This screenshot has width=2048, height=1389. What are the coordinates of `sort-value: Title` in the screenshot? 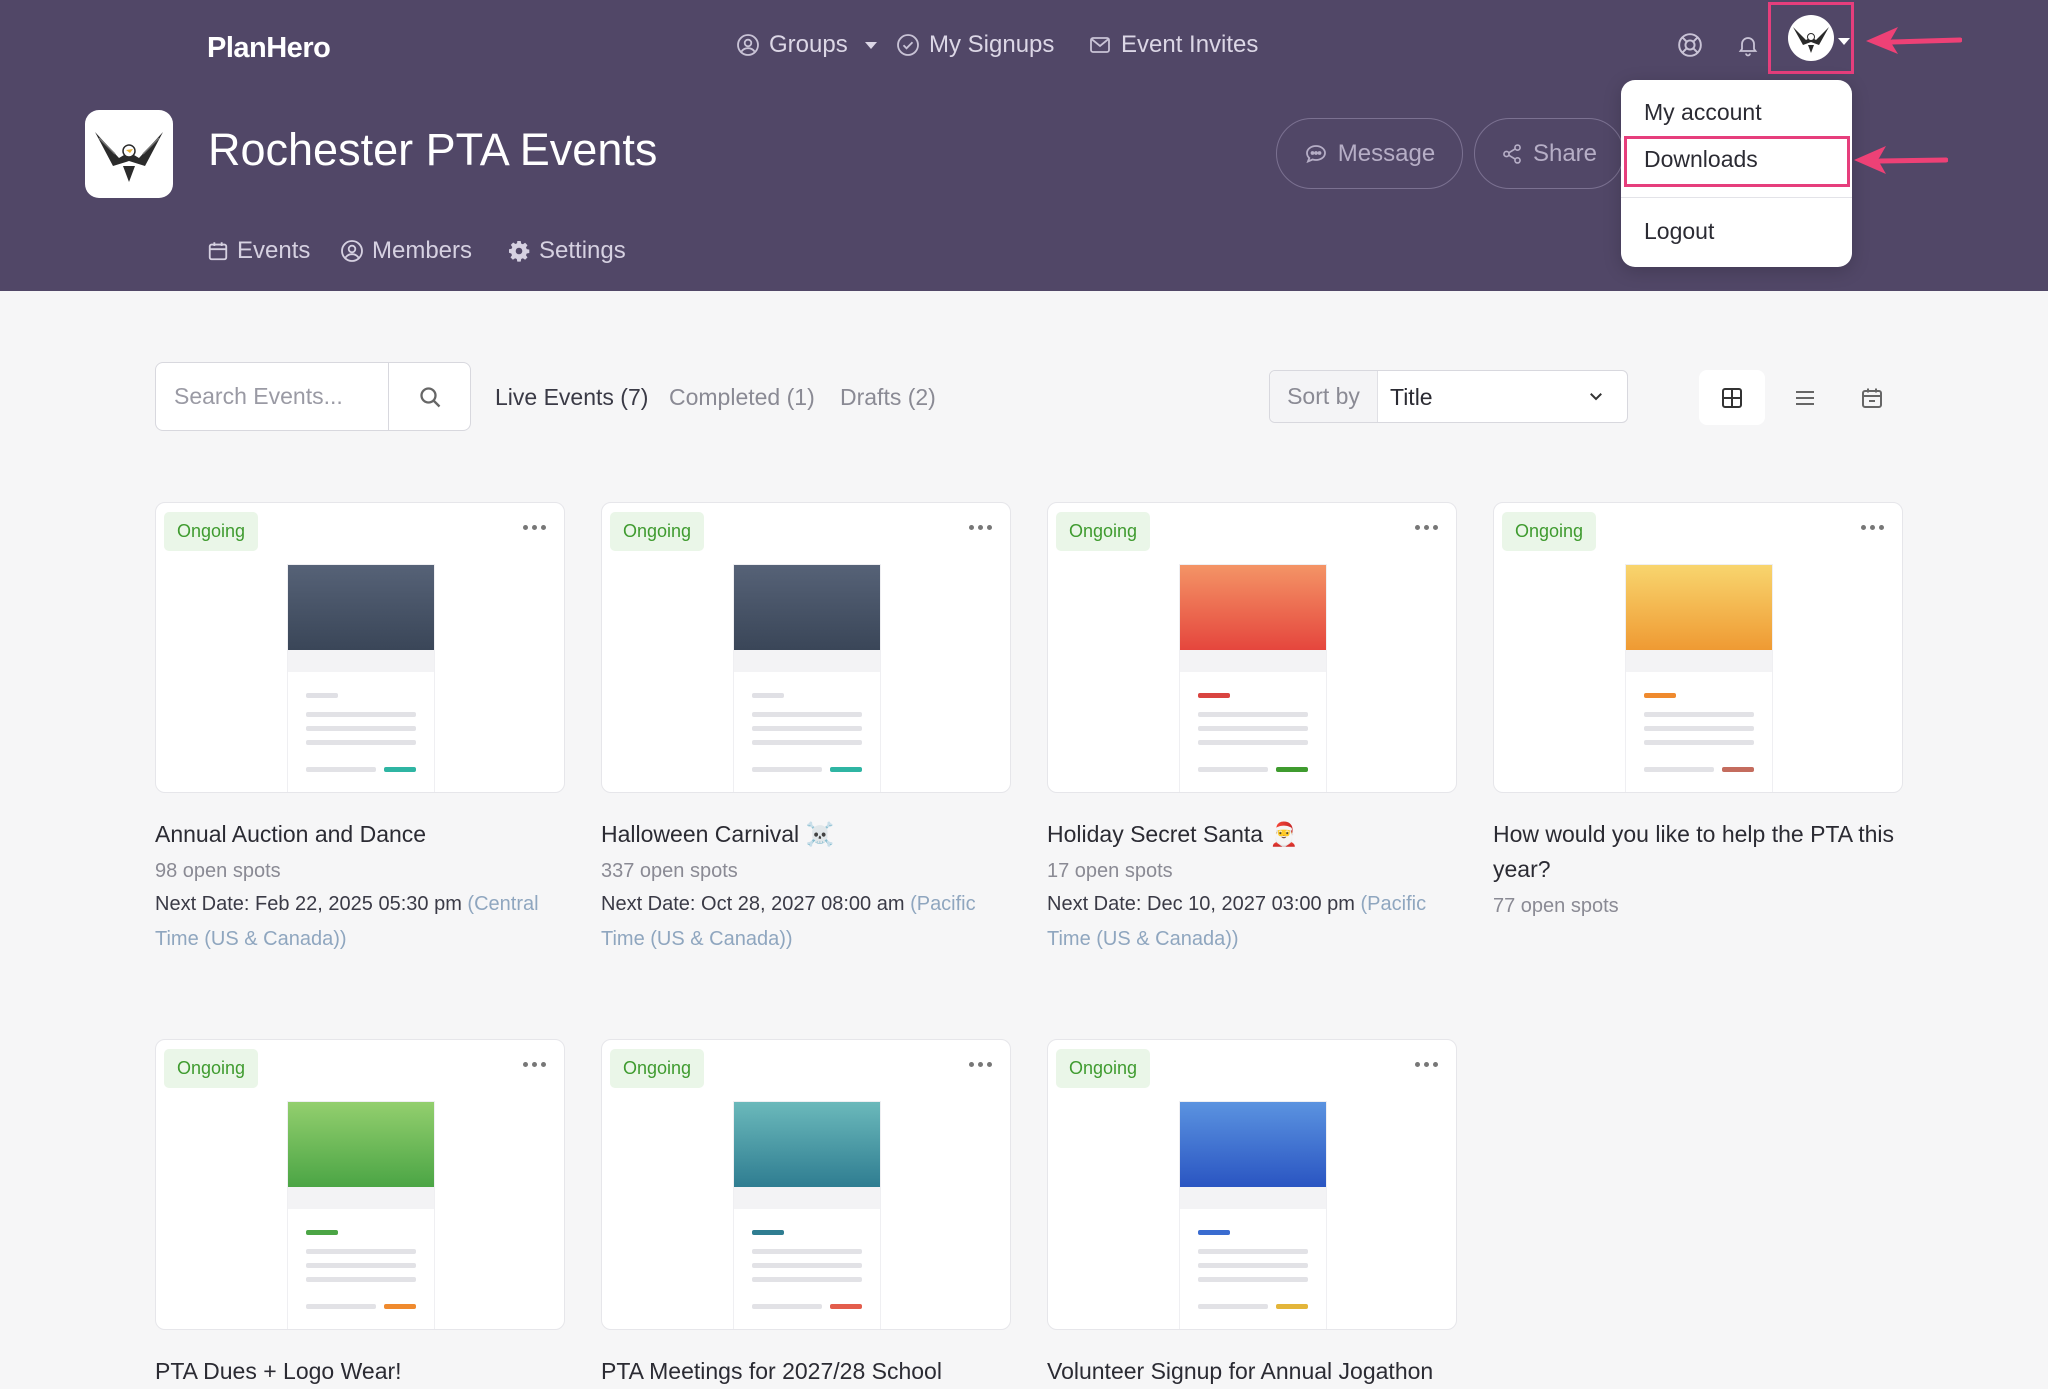 It's located at (1411, 397).